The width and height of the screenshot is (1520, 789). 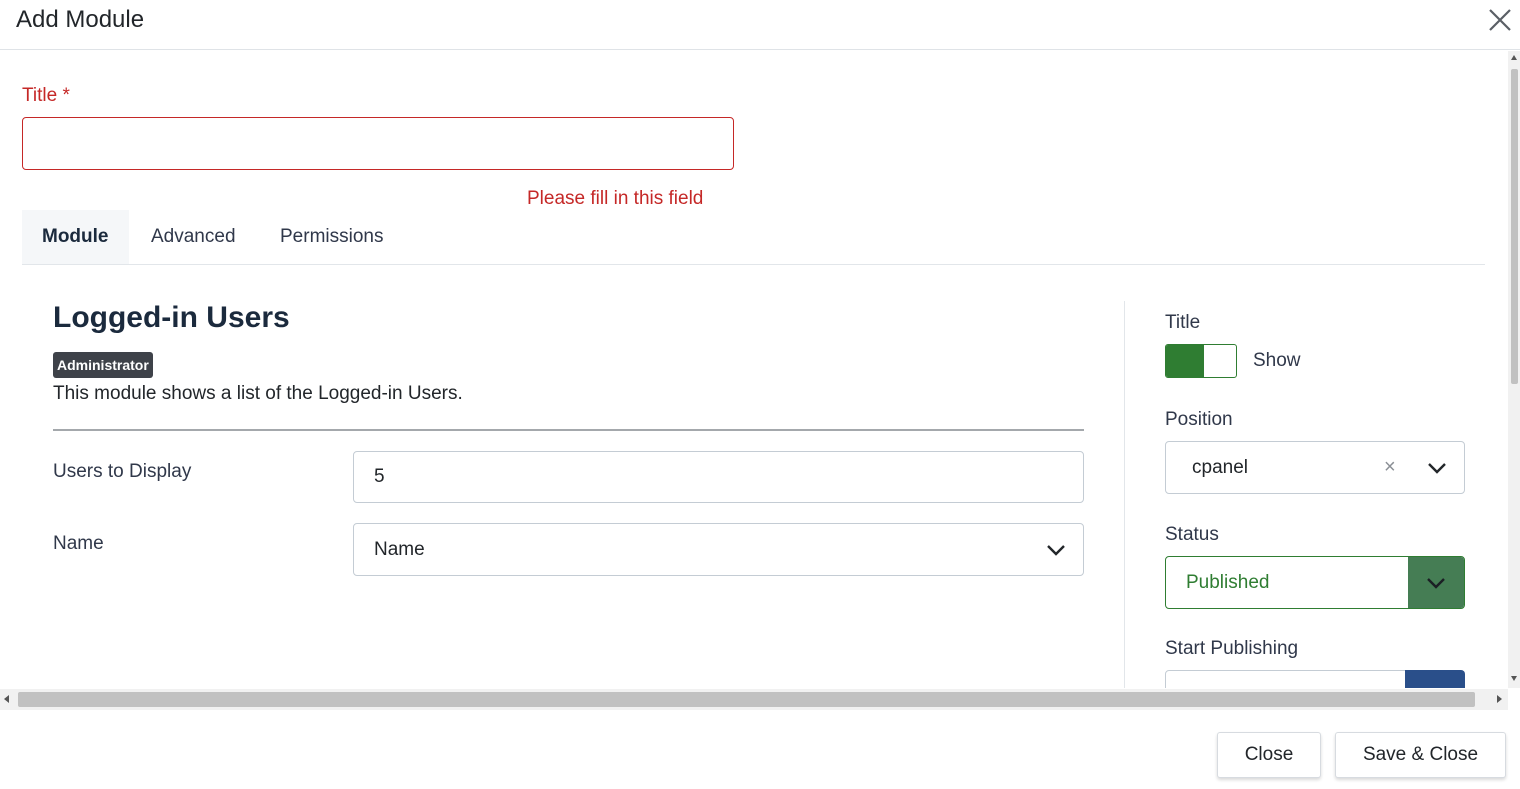 I want to click on status-dropdown-button, so click(x=1436, y=582).